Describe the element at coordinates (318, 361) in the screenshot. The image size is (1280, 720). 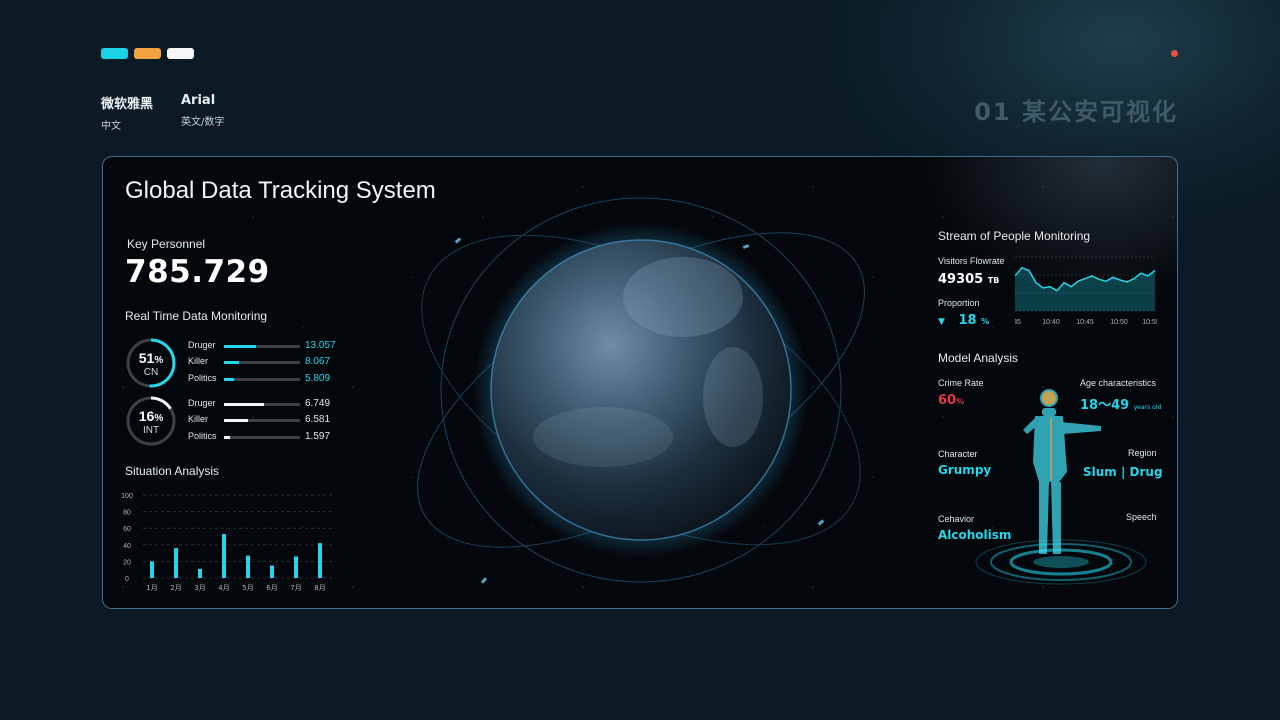
I see `metric-value: 8.067` at that location.